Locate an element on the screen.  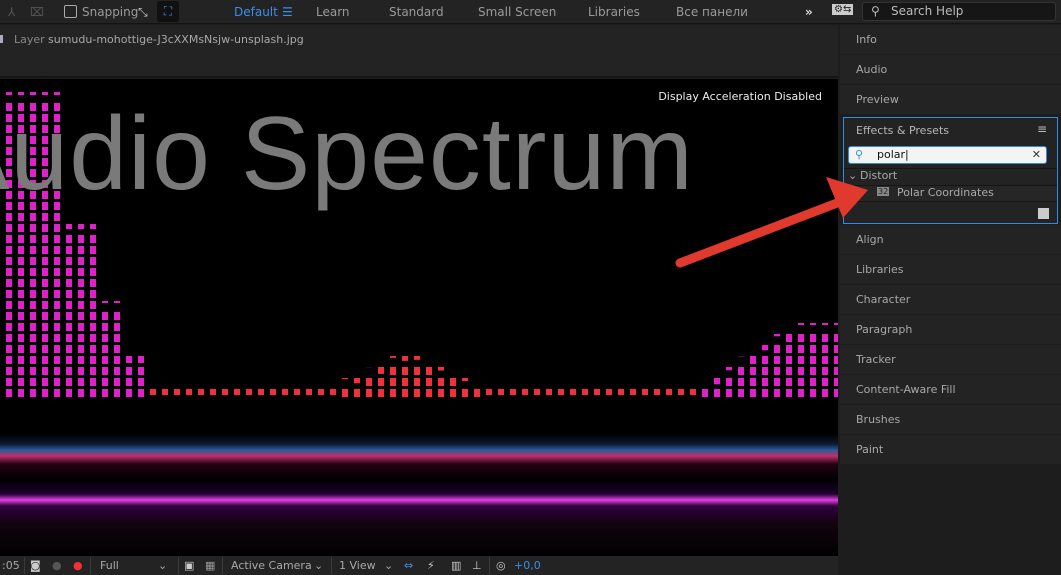
snapping-checkbox is located at coordinates (70, 11).